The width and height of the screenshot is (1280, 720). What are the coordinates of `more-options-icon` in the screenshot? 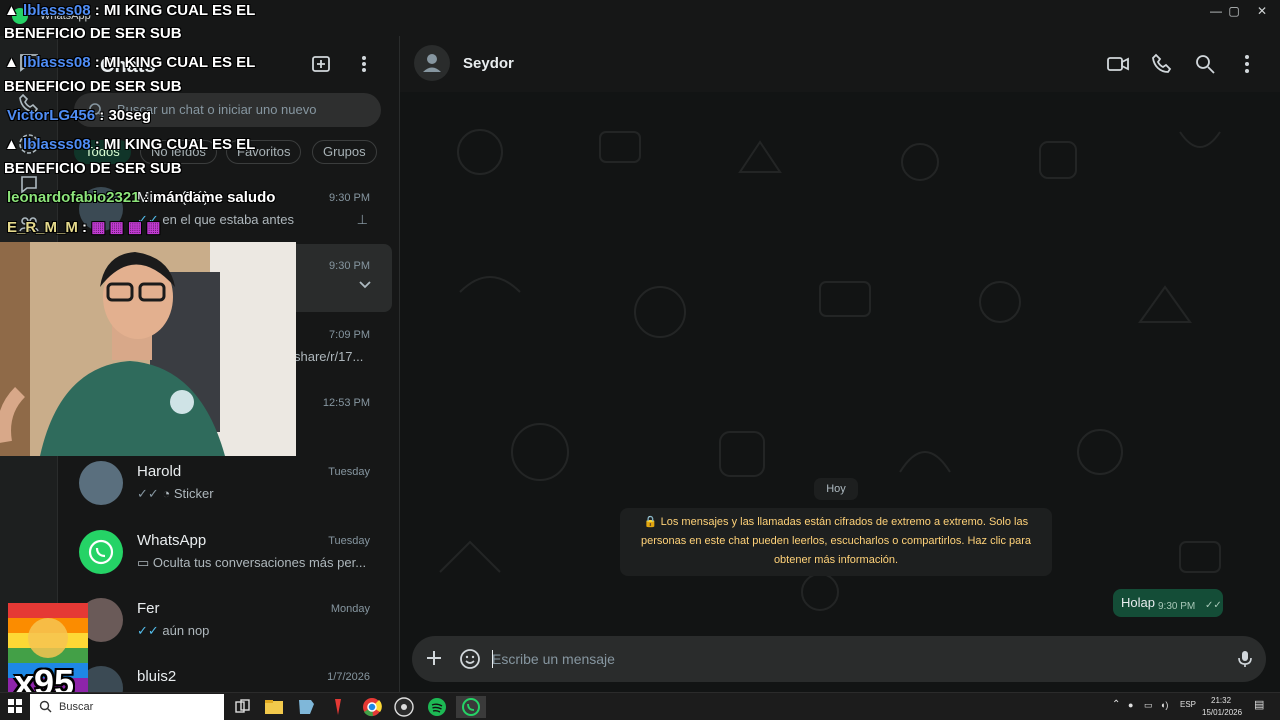 It's located at (1247, 64).